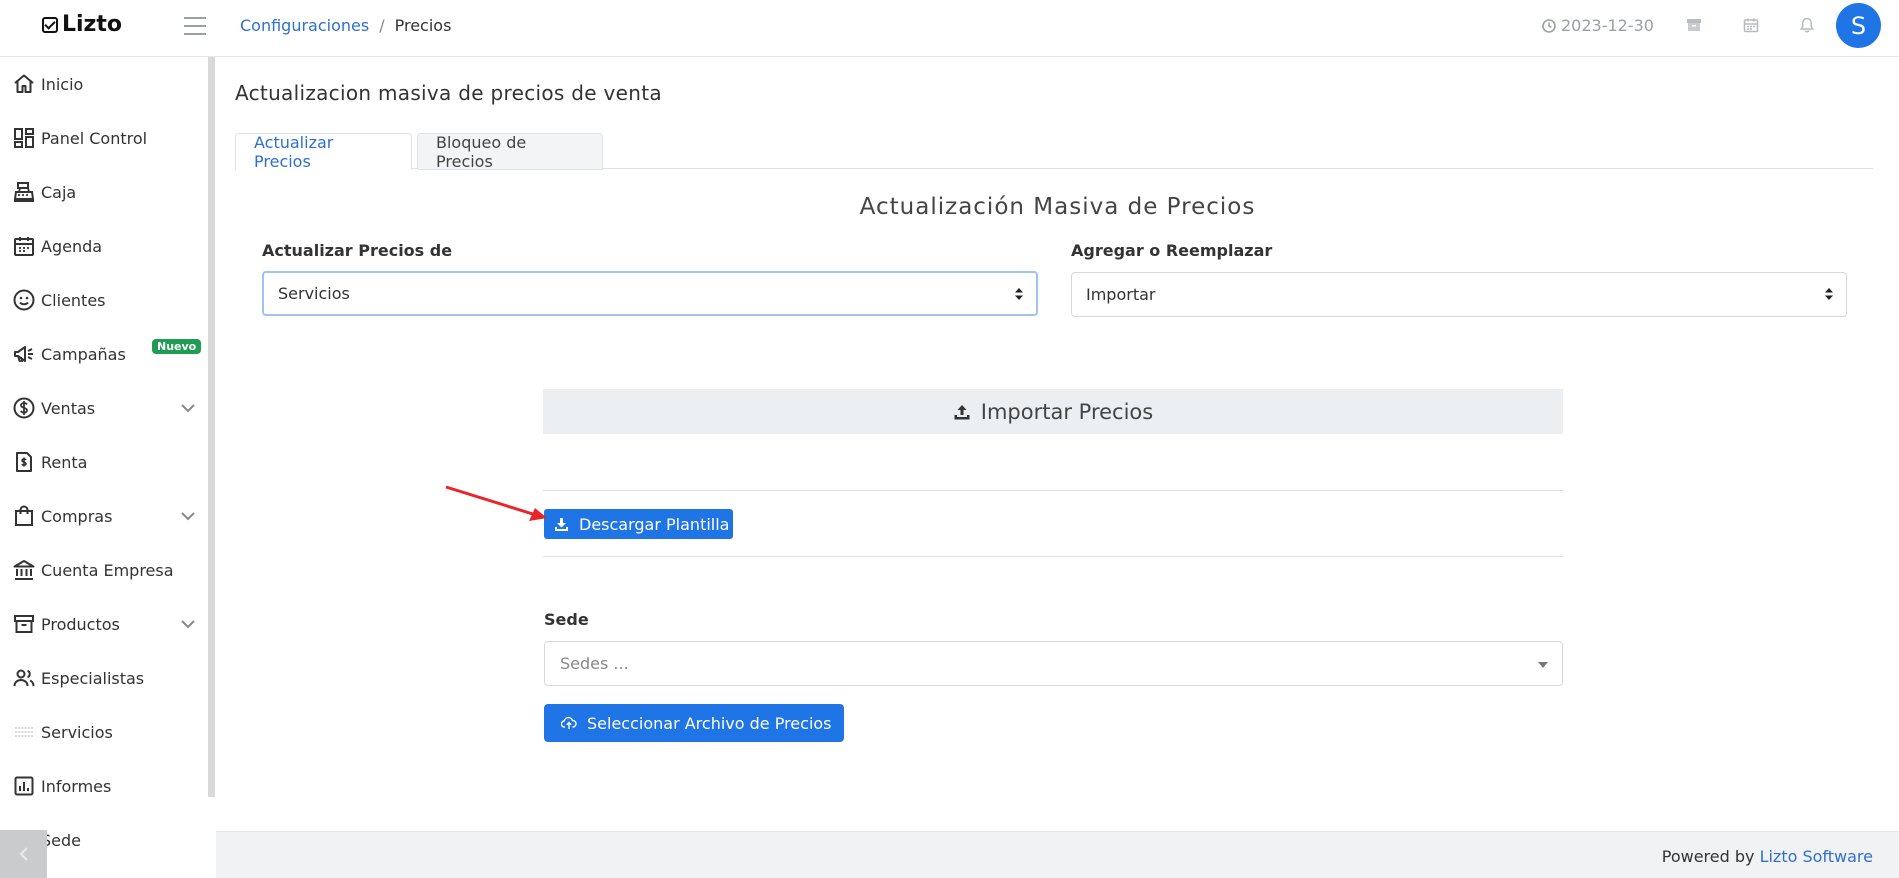 This screenshot has height=878, width=1899. I want to click on sidebar-item-servicios: Servicios, so click(102, 732).